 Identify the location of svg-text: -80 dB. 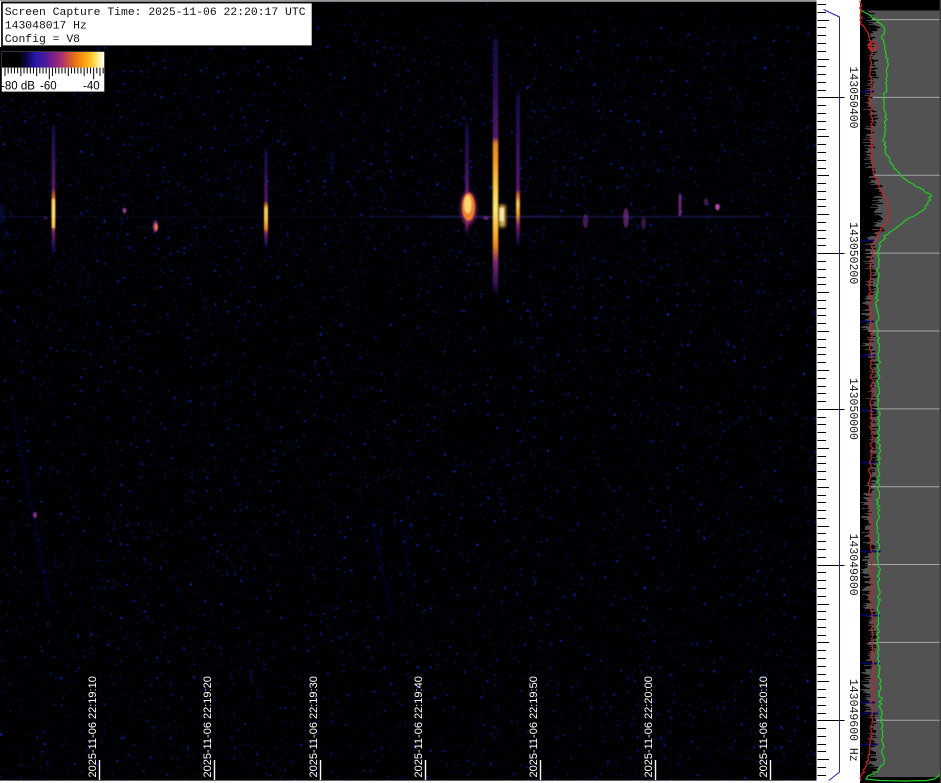
(18, 87).